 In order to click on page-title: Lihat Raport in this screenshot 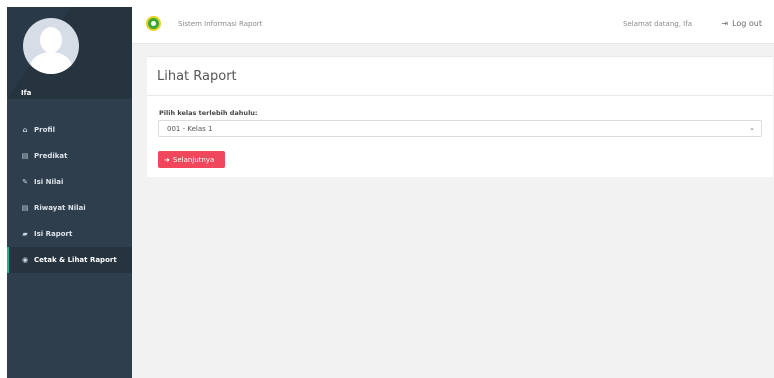, I will do `click(197, 76)`.